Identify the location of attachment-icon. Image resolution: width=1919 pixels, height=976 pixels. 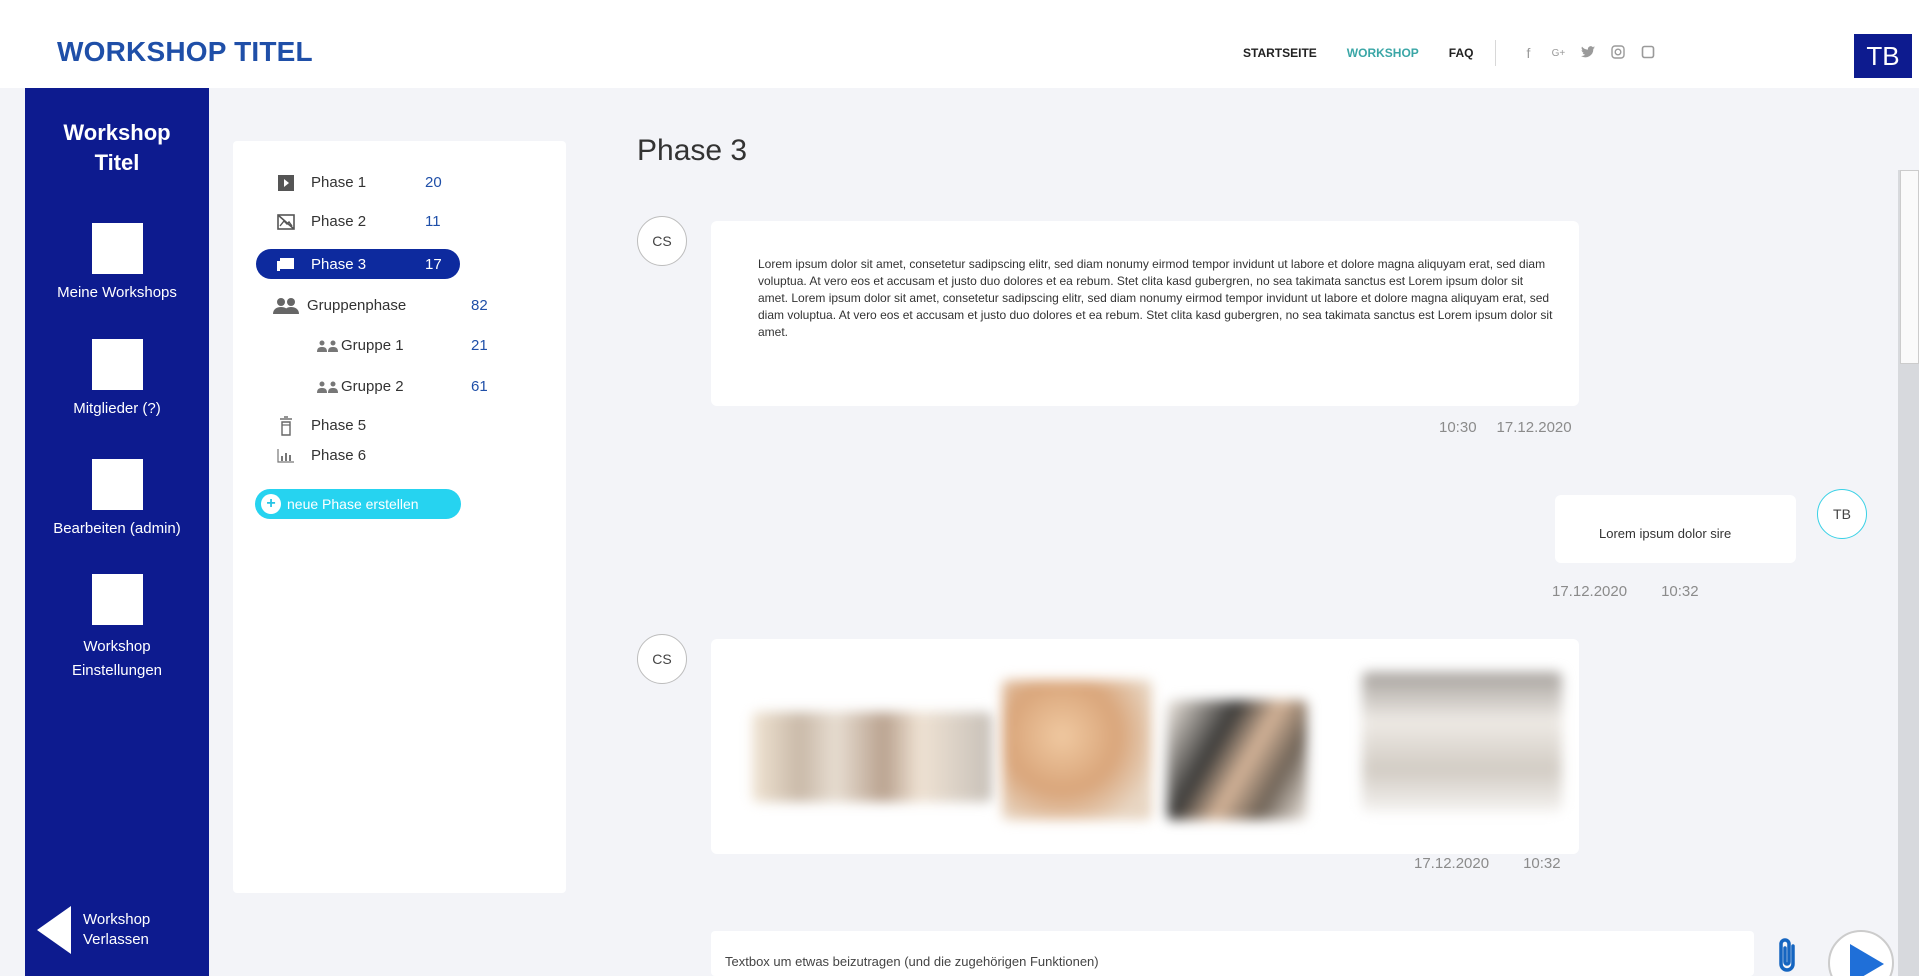
(1788, 954).